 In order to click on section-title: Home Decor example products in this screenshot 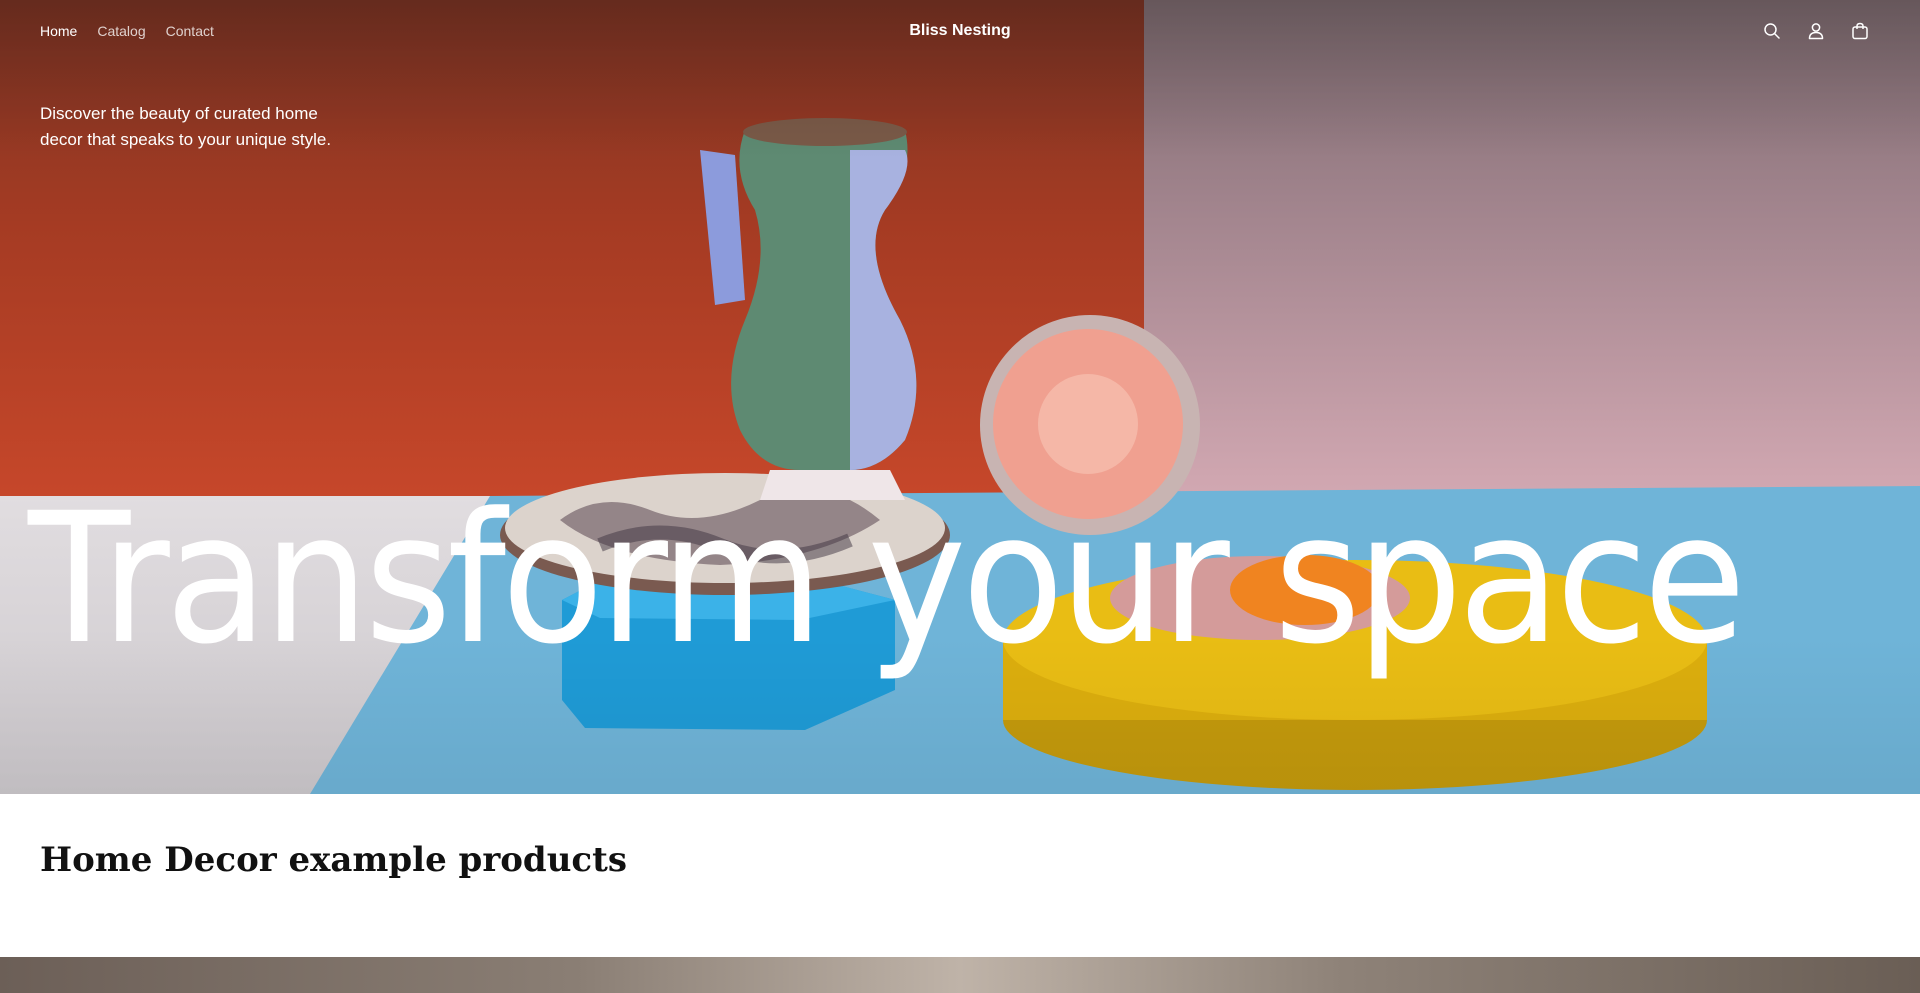, I will do `click(333, 860)`.